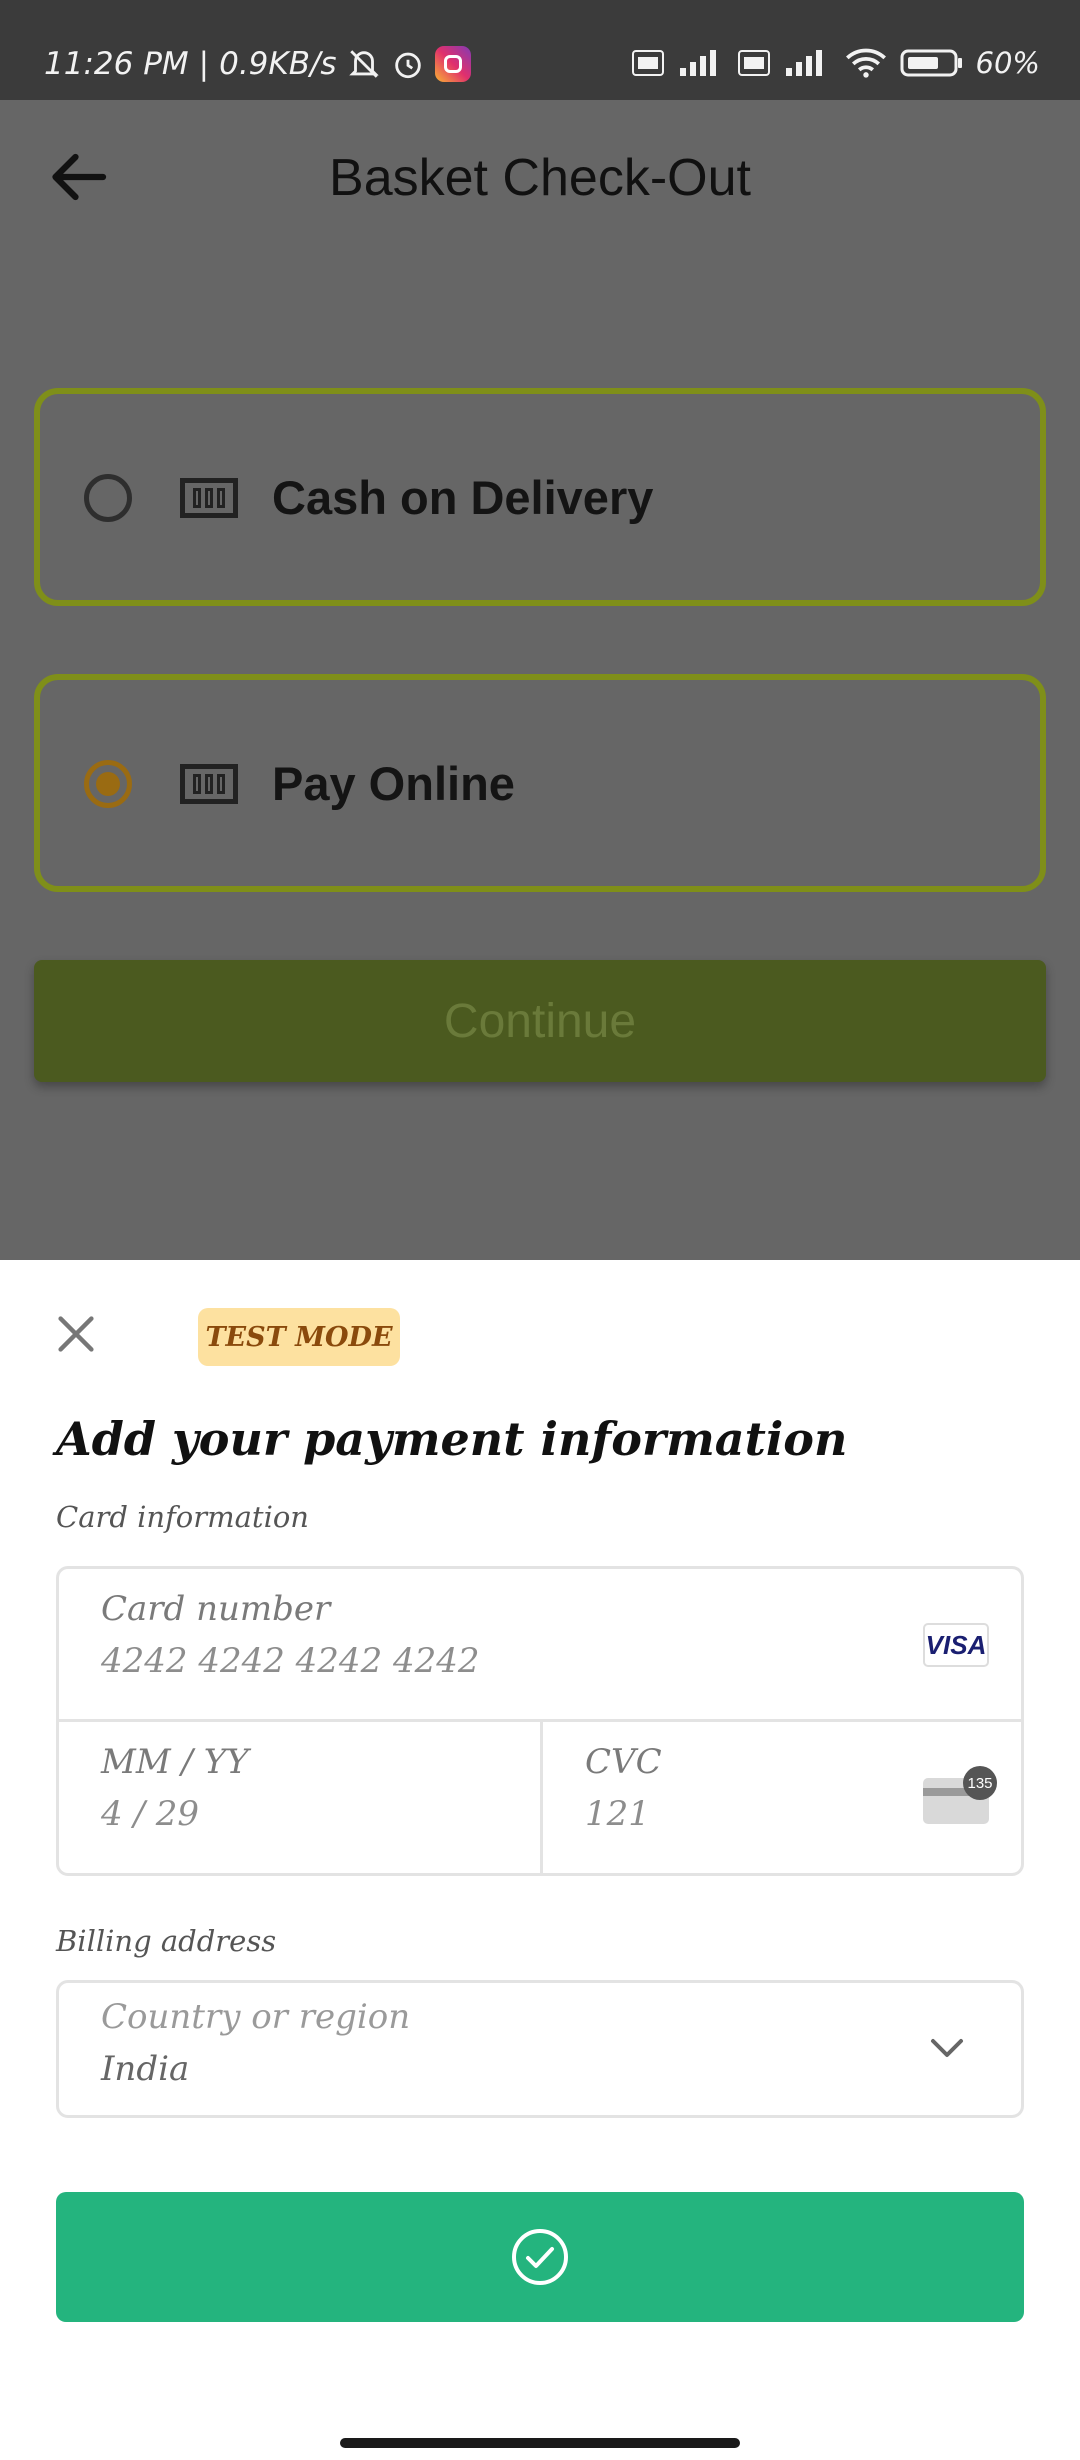  What do you see at coordinates (301, 1797) in the screenshot?
I see `expiry-field: MM / YY 4 / 29` at bounding box center [301, 1797].